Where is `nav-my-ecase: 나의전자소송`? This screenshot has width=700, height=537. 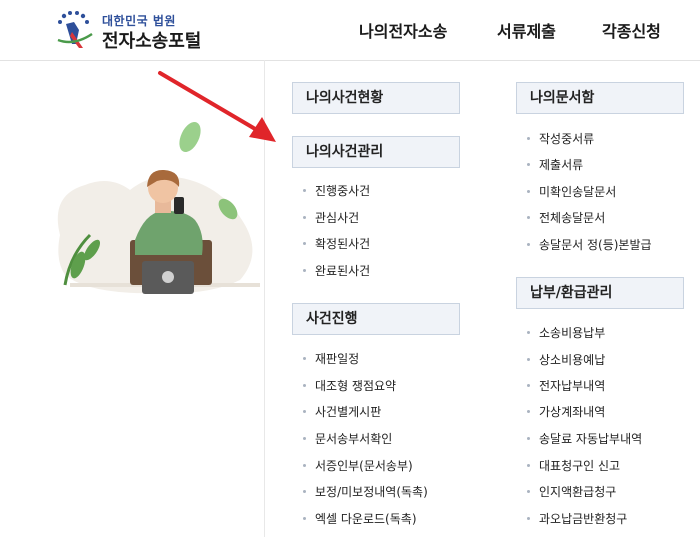
nav-my-ecase: 나의전자소송 is located at coordinates (403, 30).